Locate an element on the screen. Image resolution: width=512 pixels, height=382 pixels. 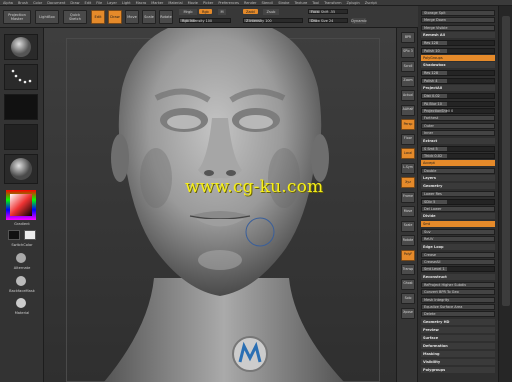
tool-l-sym-button: L.Sym is located at coordinates (408, 168).